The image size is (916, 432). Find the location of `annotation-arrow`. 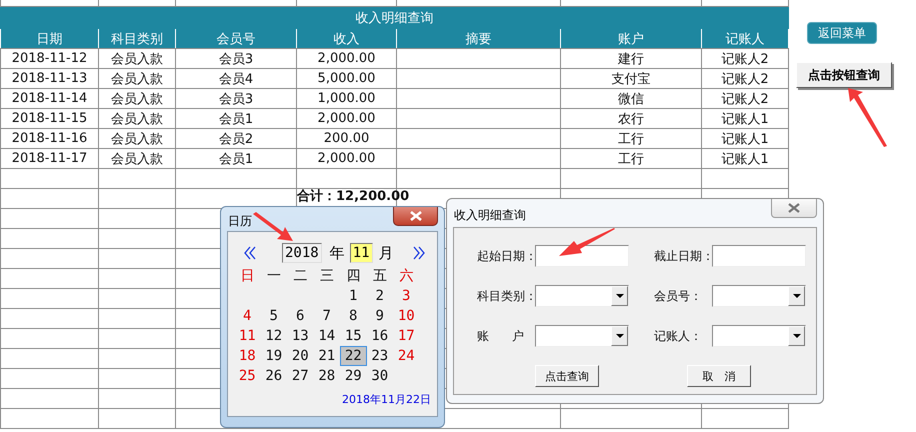

annotation-arrow is located at coordinates (273, 227).